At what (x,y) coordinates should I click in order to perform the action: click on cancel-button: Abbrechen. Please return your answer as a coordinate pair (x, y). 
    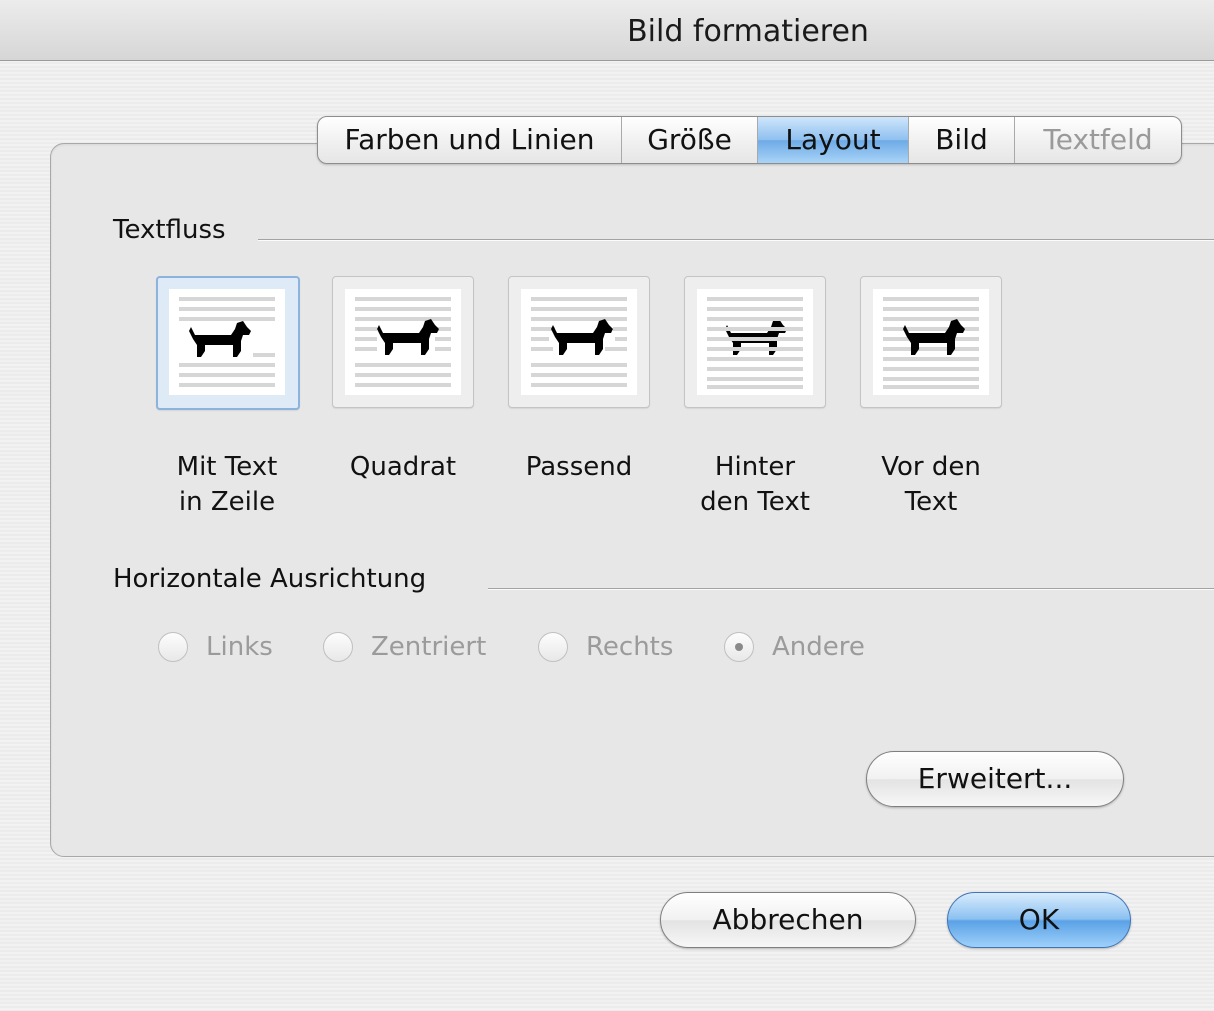
    Looking at the image, I should click on (788, 920).